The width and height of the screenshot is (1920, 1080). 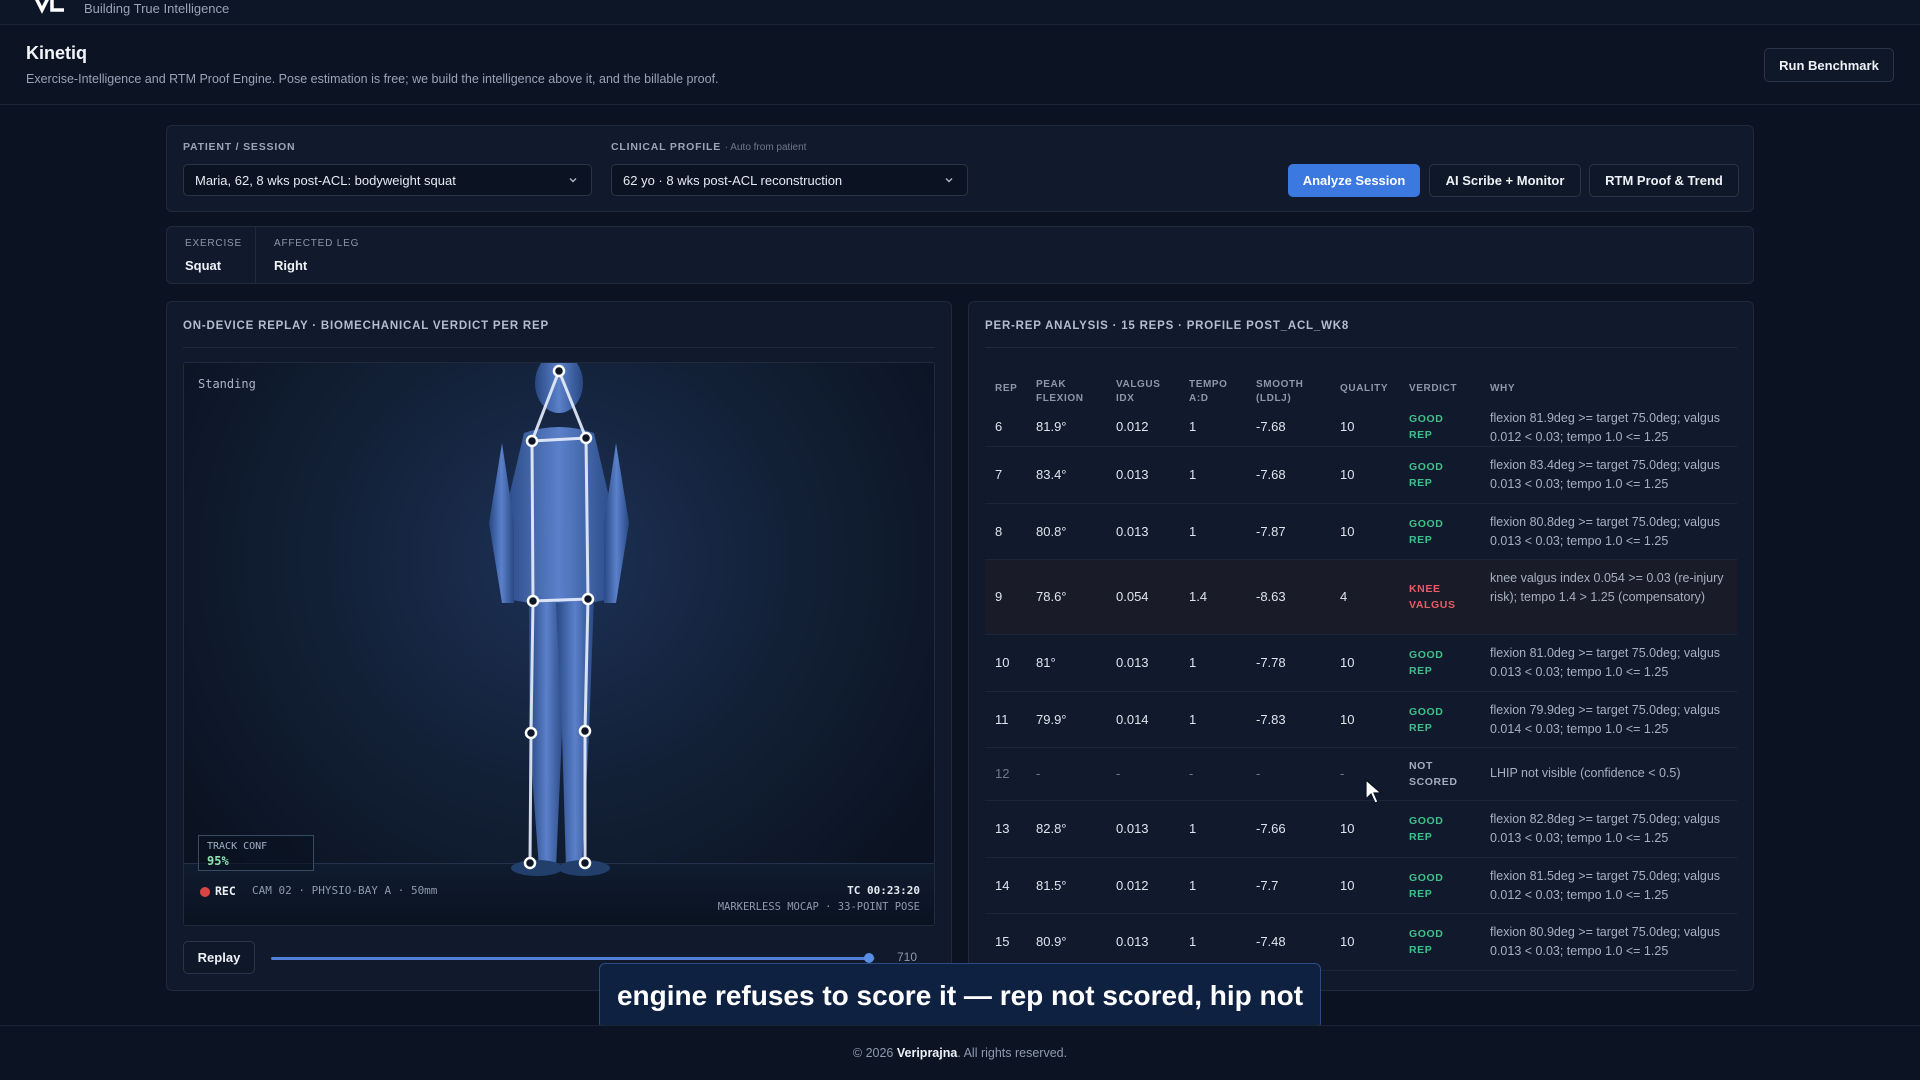 What do you see at coordinates (883, 890) in the screenshot?
I see `timecode-label: TC 00:23:20` at bounding box center [883, 890].